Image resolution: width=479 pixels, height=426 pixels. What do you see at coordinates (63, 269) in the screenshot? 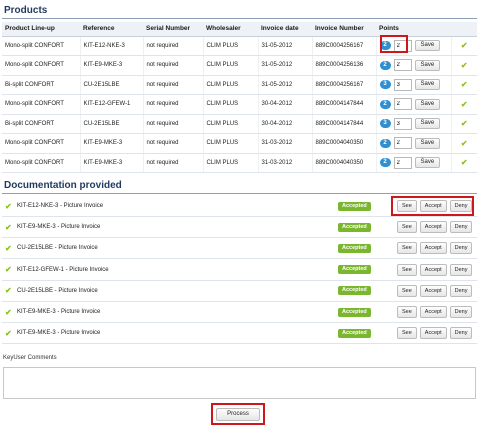
I see `doc-label: KIT-E12-GFEW-1 - Picture Invoice` at bounding box center [63, 269].